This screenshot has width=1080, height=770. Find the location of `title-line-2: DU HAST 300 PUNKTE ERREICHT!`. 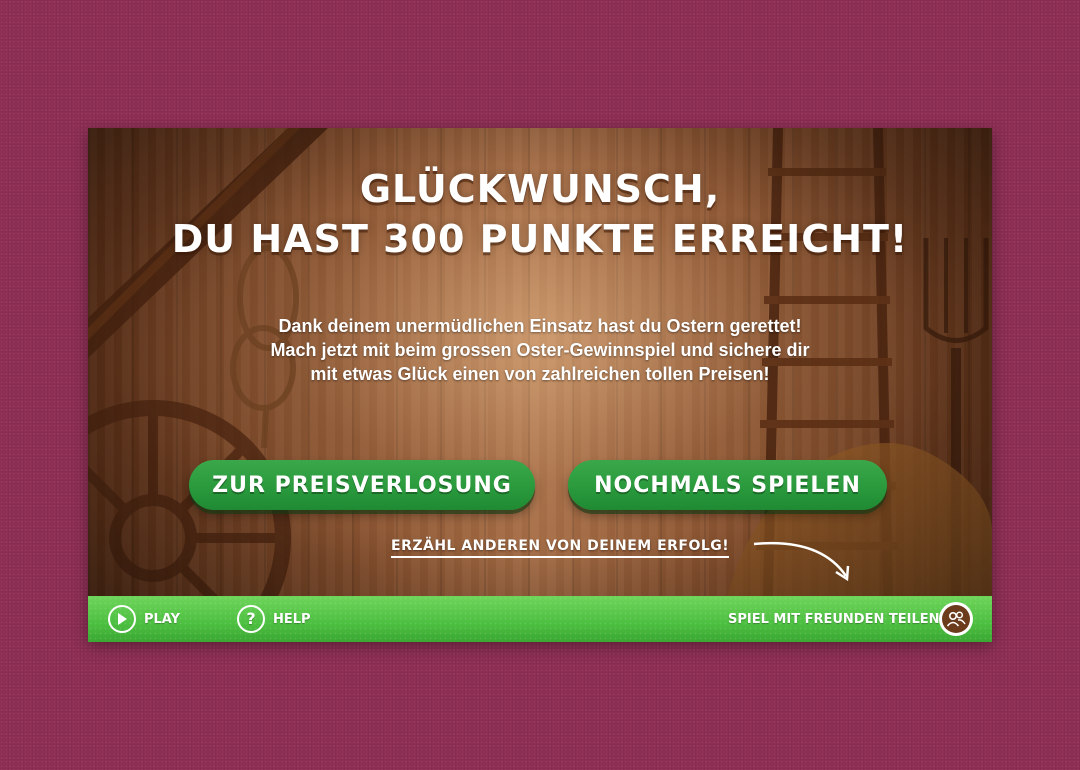

title-line-2: DU HAST 300 PUNKTE ERREICHT! is located at coordinates (540, 239).